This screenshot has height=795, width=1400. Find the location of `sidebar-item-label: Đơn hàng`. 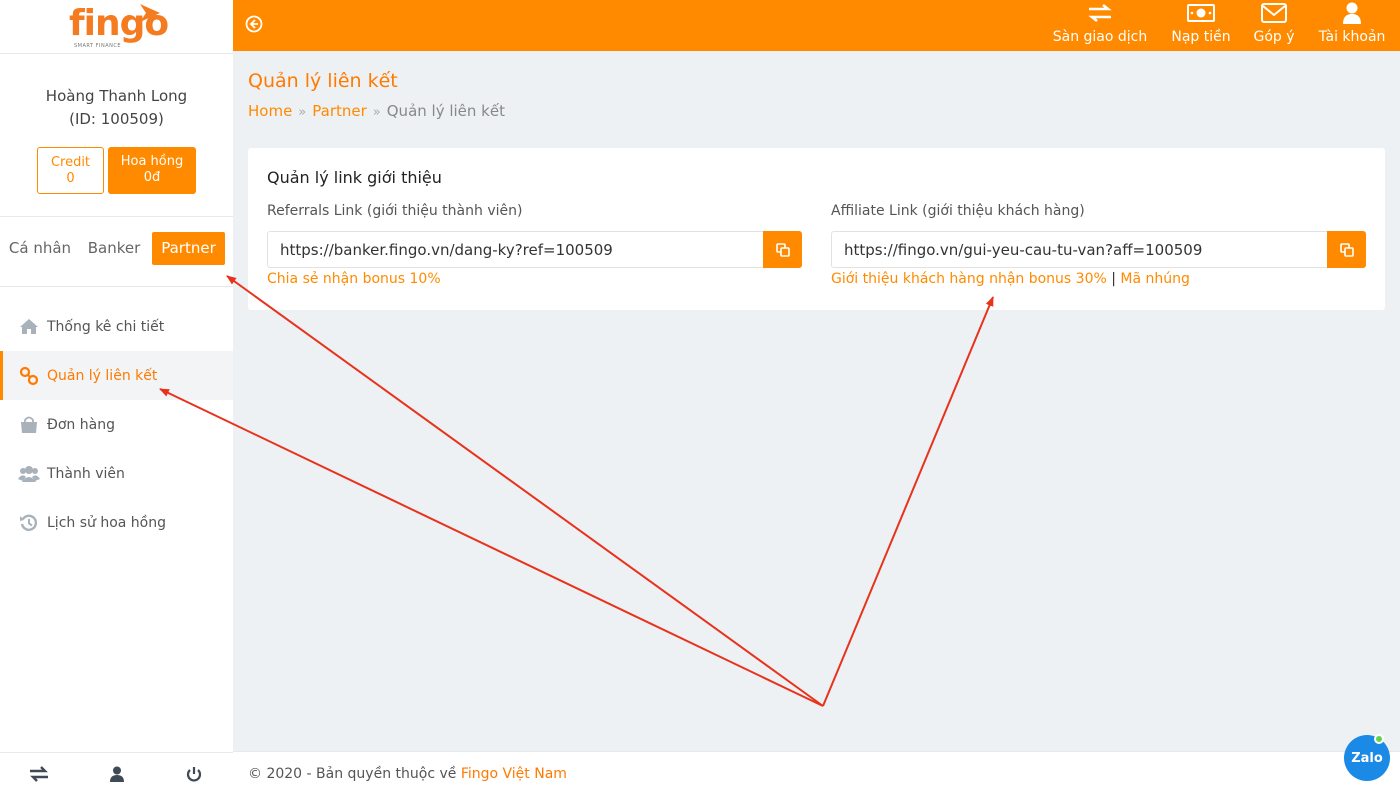

sidebar-item-label: Đơn hàng is located at coordinates (81, 424).